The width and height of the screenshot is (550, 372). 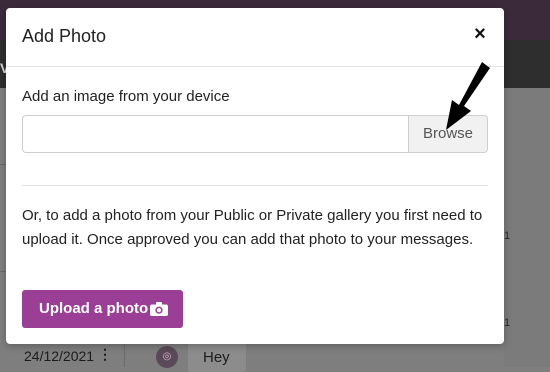 What do you see at coordinates (159, 309) in the screenshot?
I see `camera-icon` at bounding box center [159, 309].